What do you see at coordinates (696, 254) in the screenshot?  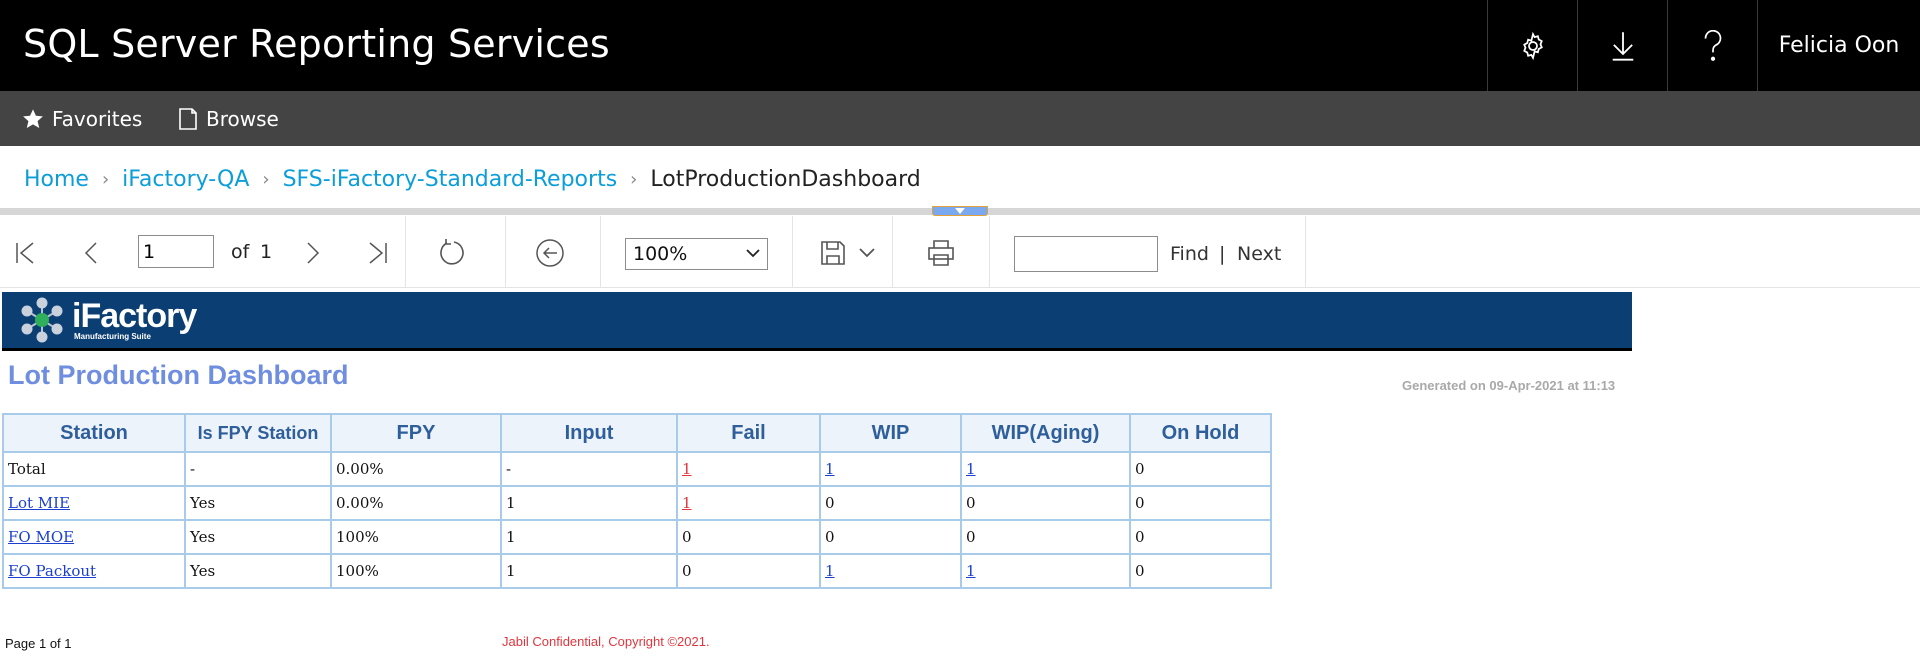 I see `zoom-select: 100%` at bounding box center [696, 254].